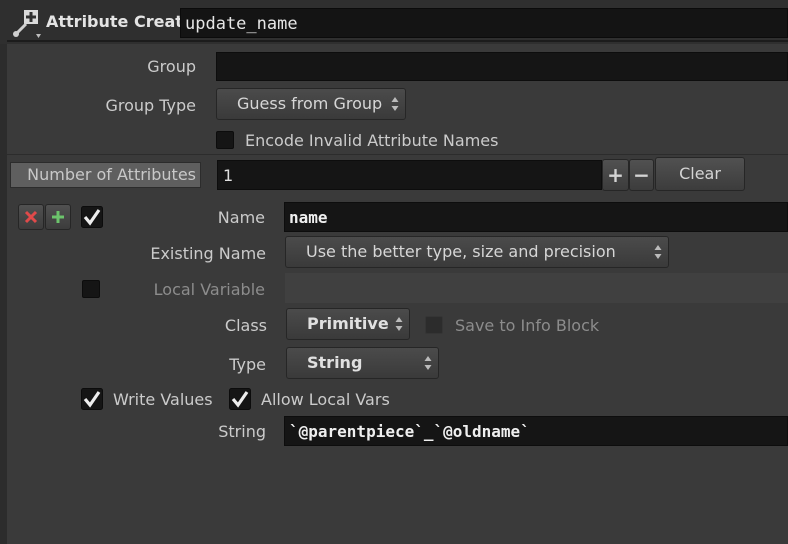 This screenshot has height=544, width=788. I want to click on group-type-value: Guess from Group, so click(310, 103).